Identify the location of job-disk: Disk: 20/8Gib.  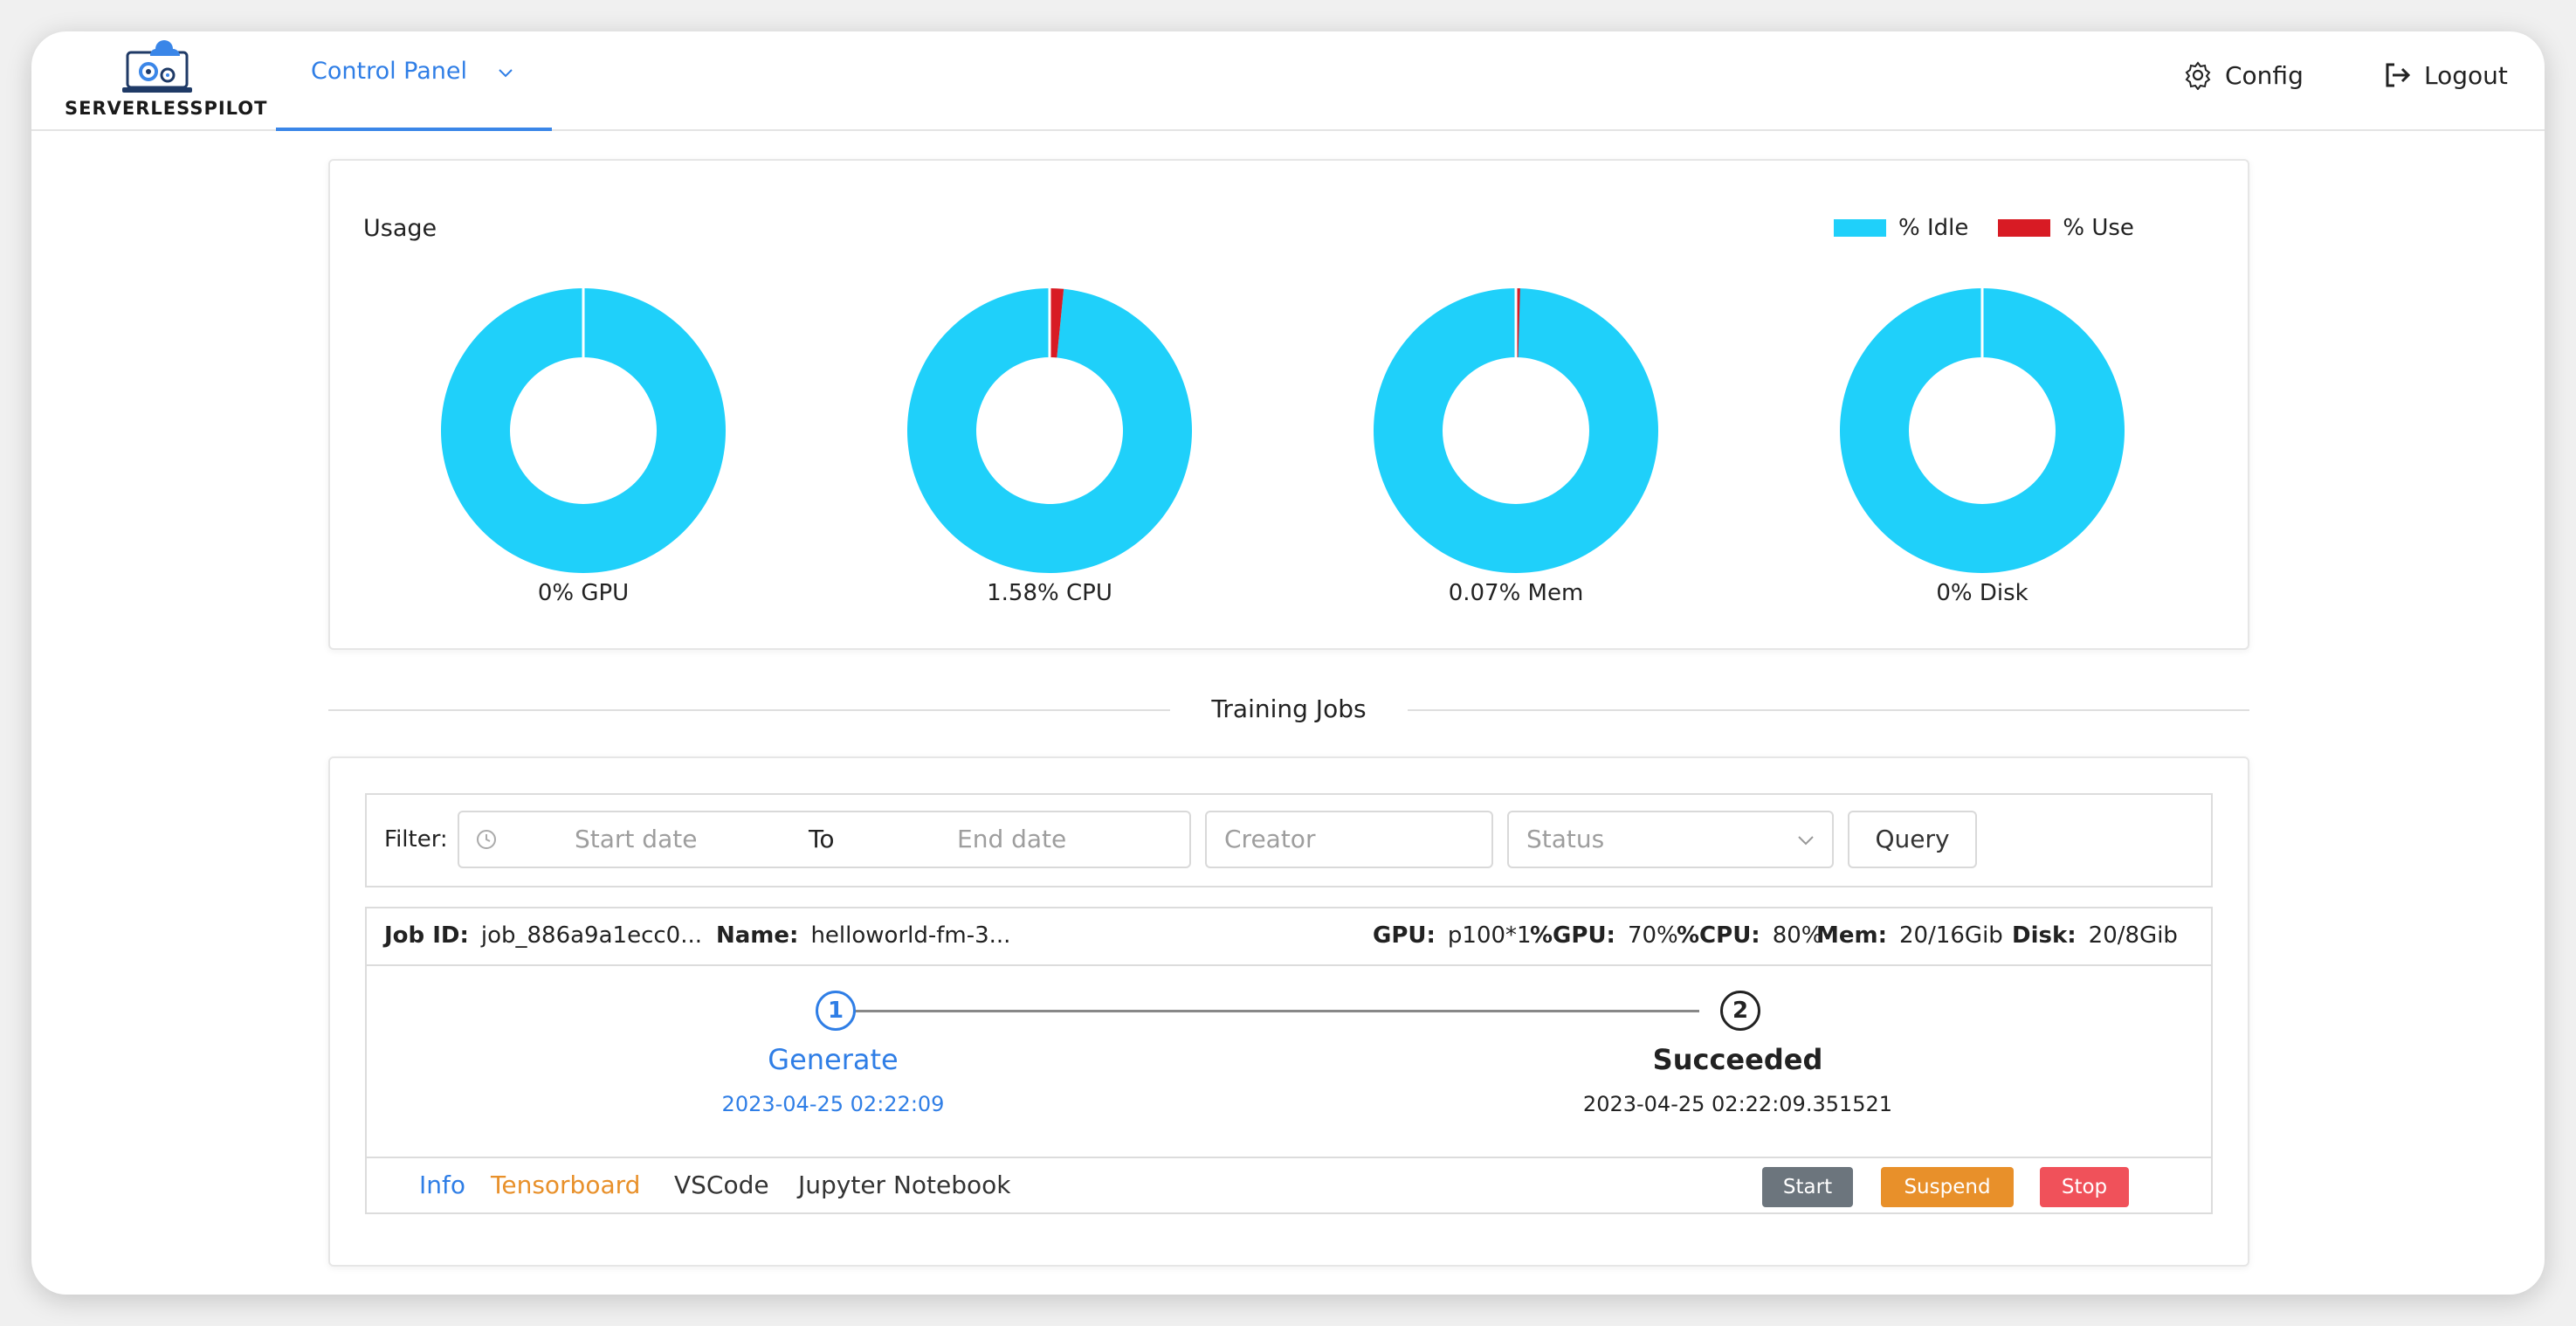
(2095, 935).